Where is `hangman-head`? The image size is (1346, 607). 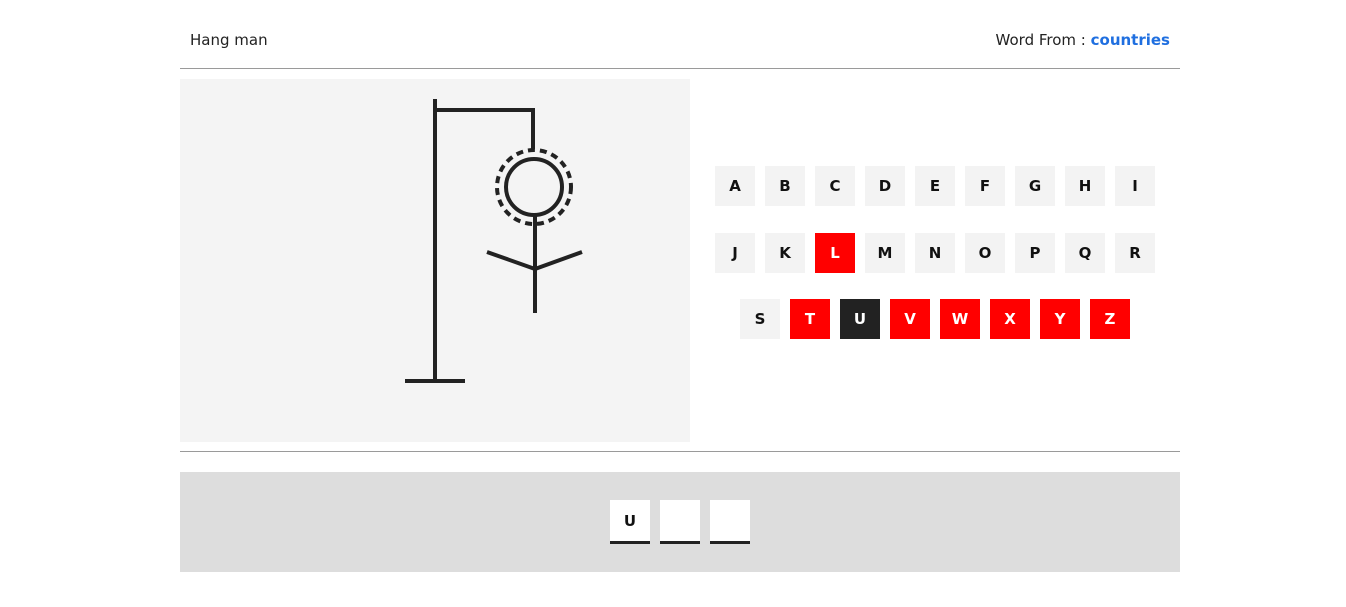 hangman-head is located at coordinates (534, 187).